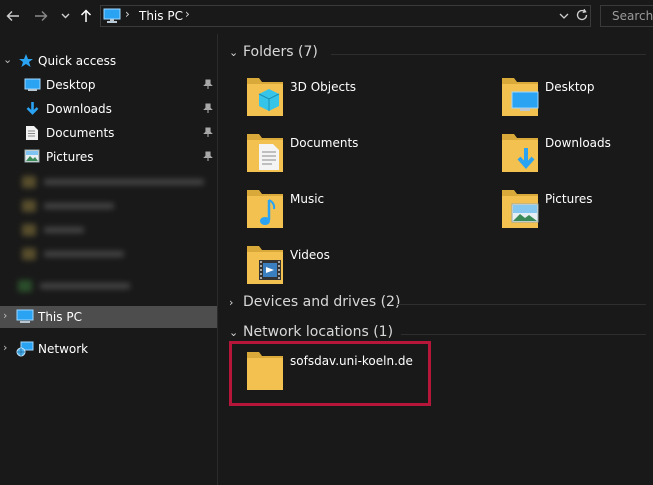 The image size is (653, 485). I want to click on address-bar: › This PC ›, so click(345, 16).